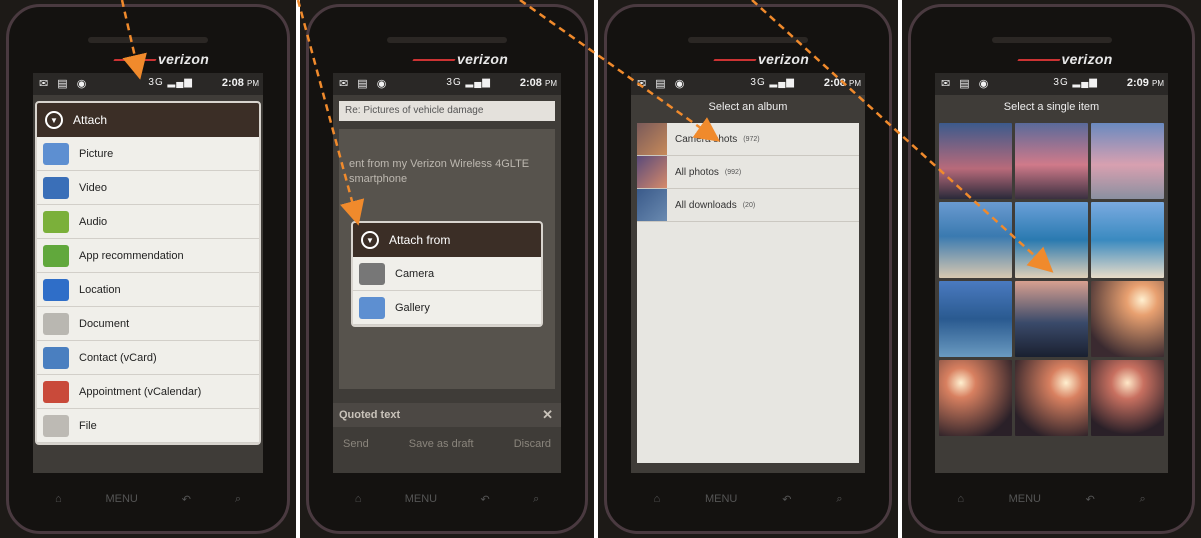 The image size is (1201, 538). I want to click on menu-item-label: Location, so click(100, 289).